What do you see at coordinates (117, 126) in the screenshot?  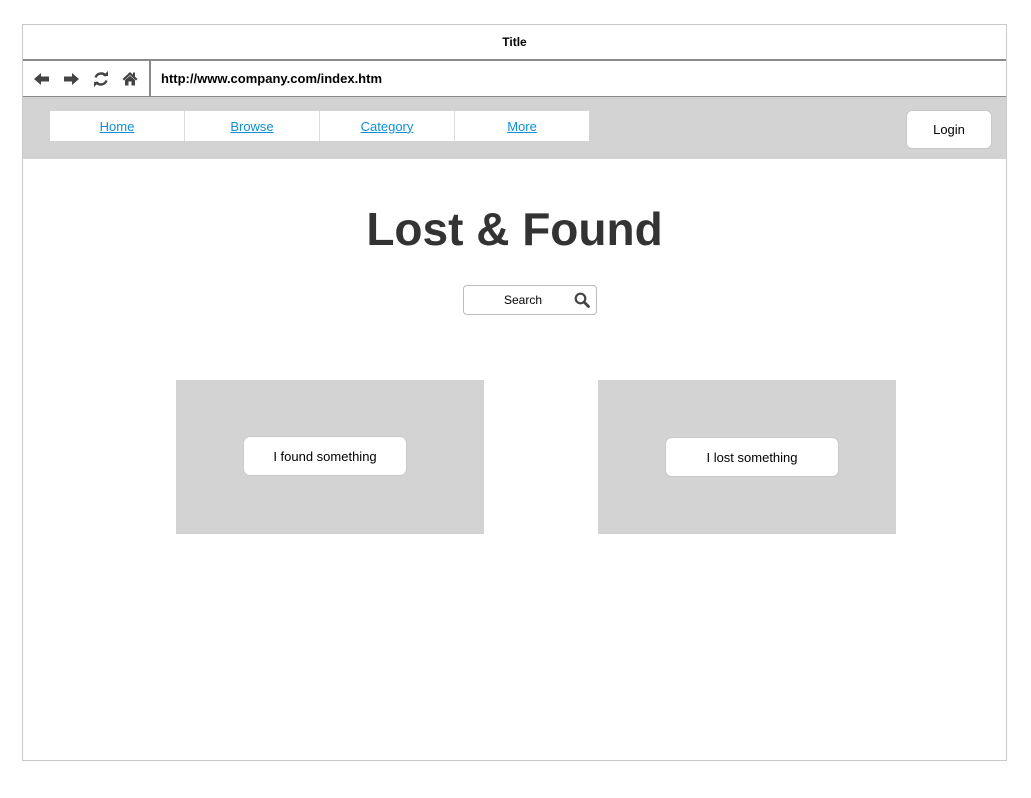 I see `tab-home: Home` at bounding box center [117, 126].